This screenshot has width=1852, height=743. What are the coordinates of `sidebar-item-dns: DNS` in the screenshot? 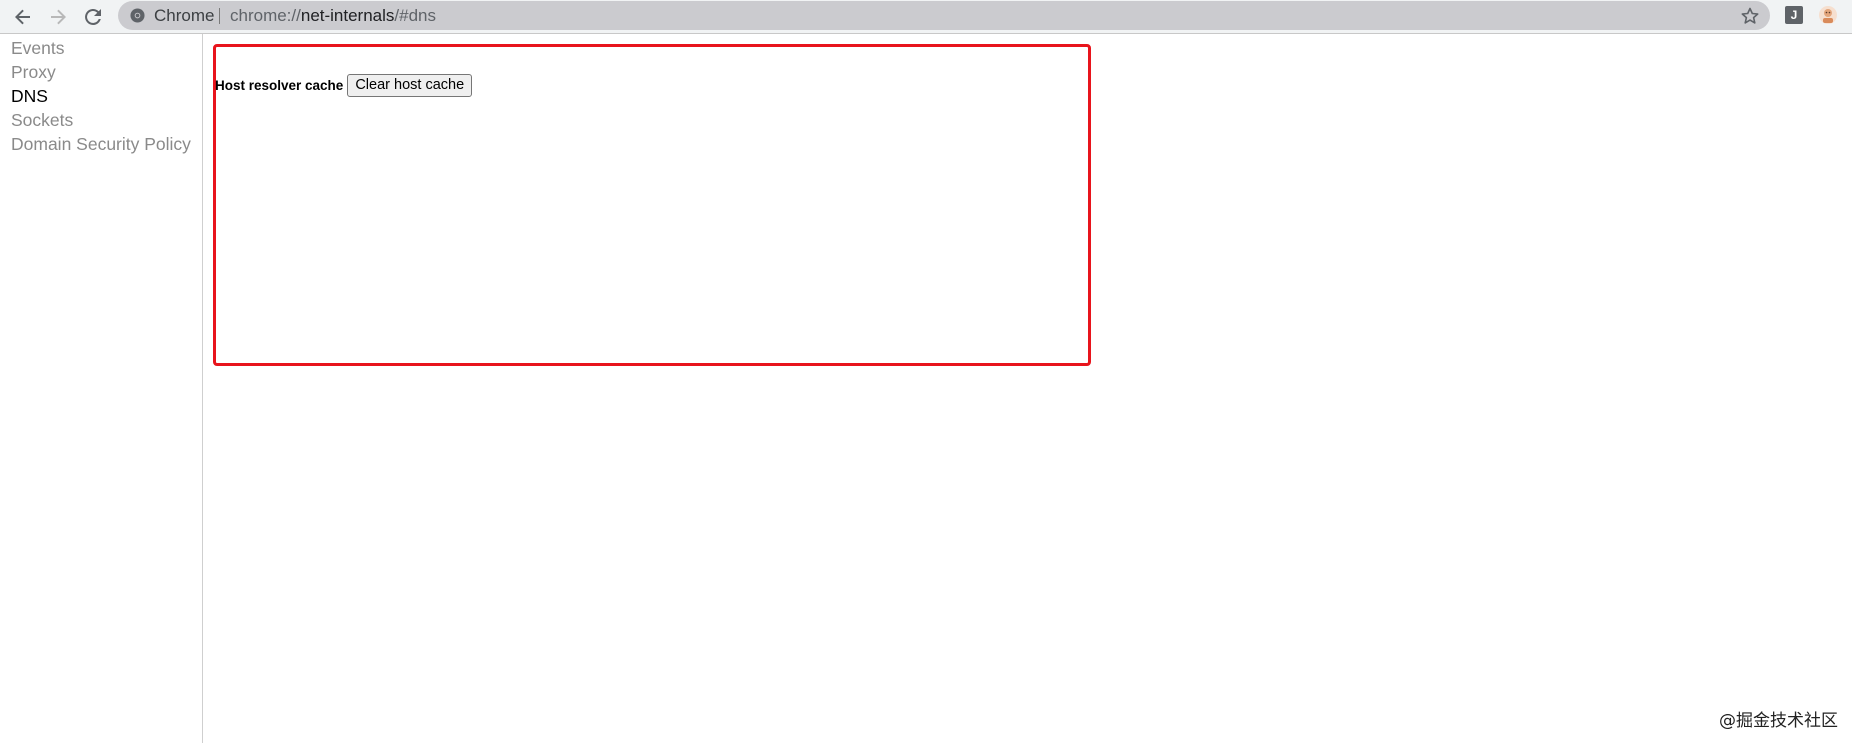 It's located at (29, 96).